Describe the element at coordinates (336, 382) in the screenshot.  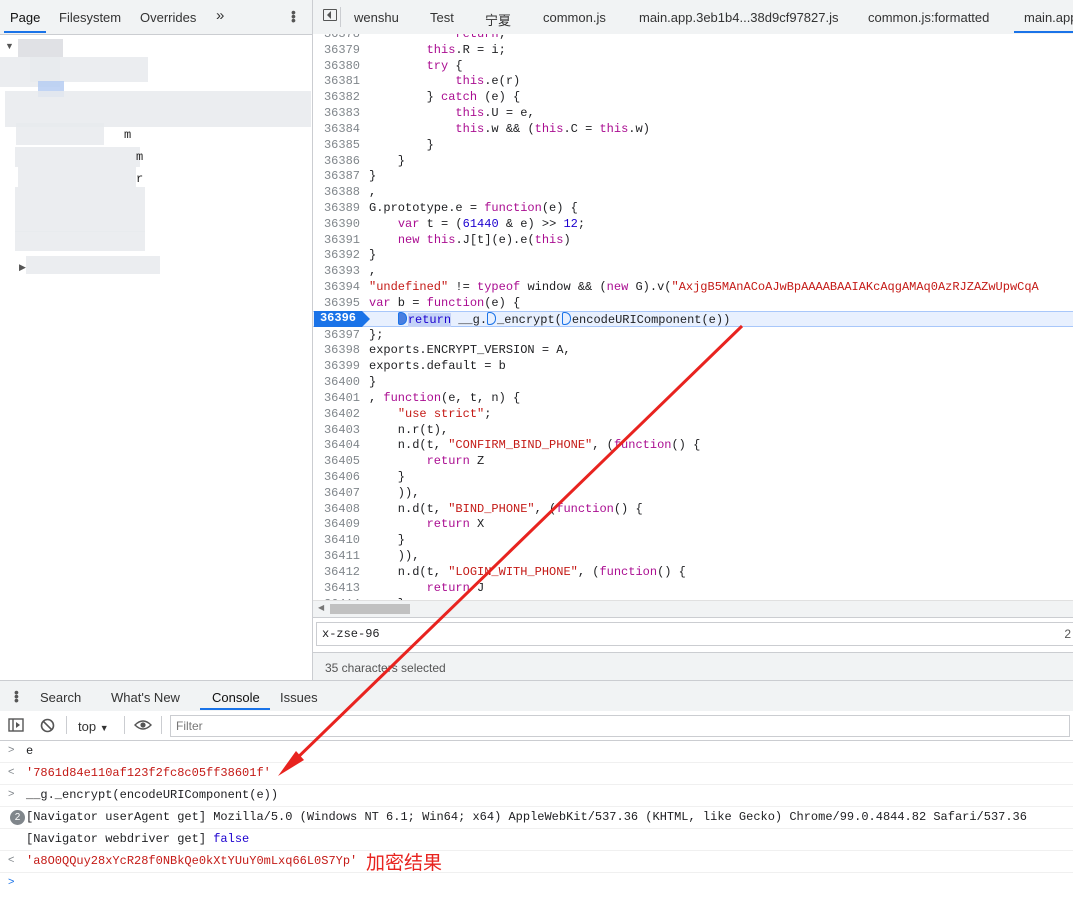
I see `line-number: 36400` at that location.